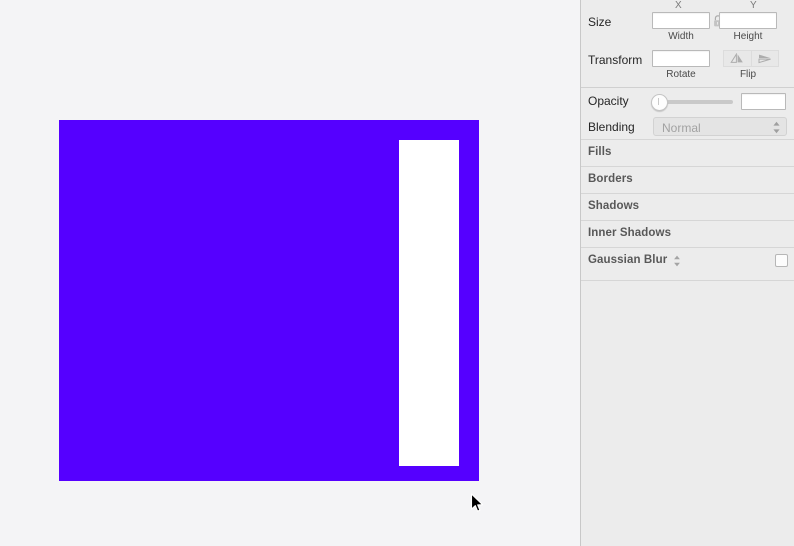  What do you see at coordinates (687, 68) in the screenshot?
I see `transform-row: Transform Rotate Flip` at bounding box center [687, 68].